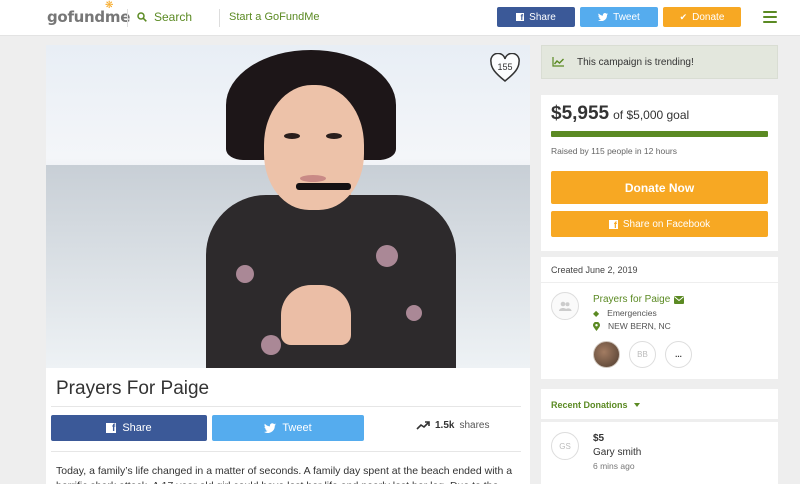 Image resolution: width=800 pixels, height=484 pixels. Describe the element at coordinates (297, 428) in the screenshot. I see `campaign-tweet-label: Tweet` at that location.